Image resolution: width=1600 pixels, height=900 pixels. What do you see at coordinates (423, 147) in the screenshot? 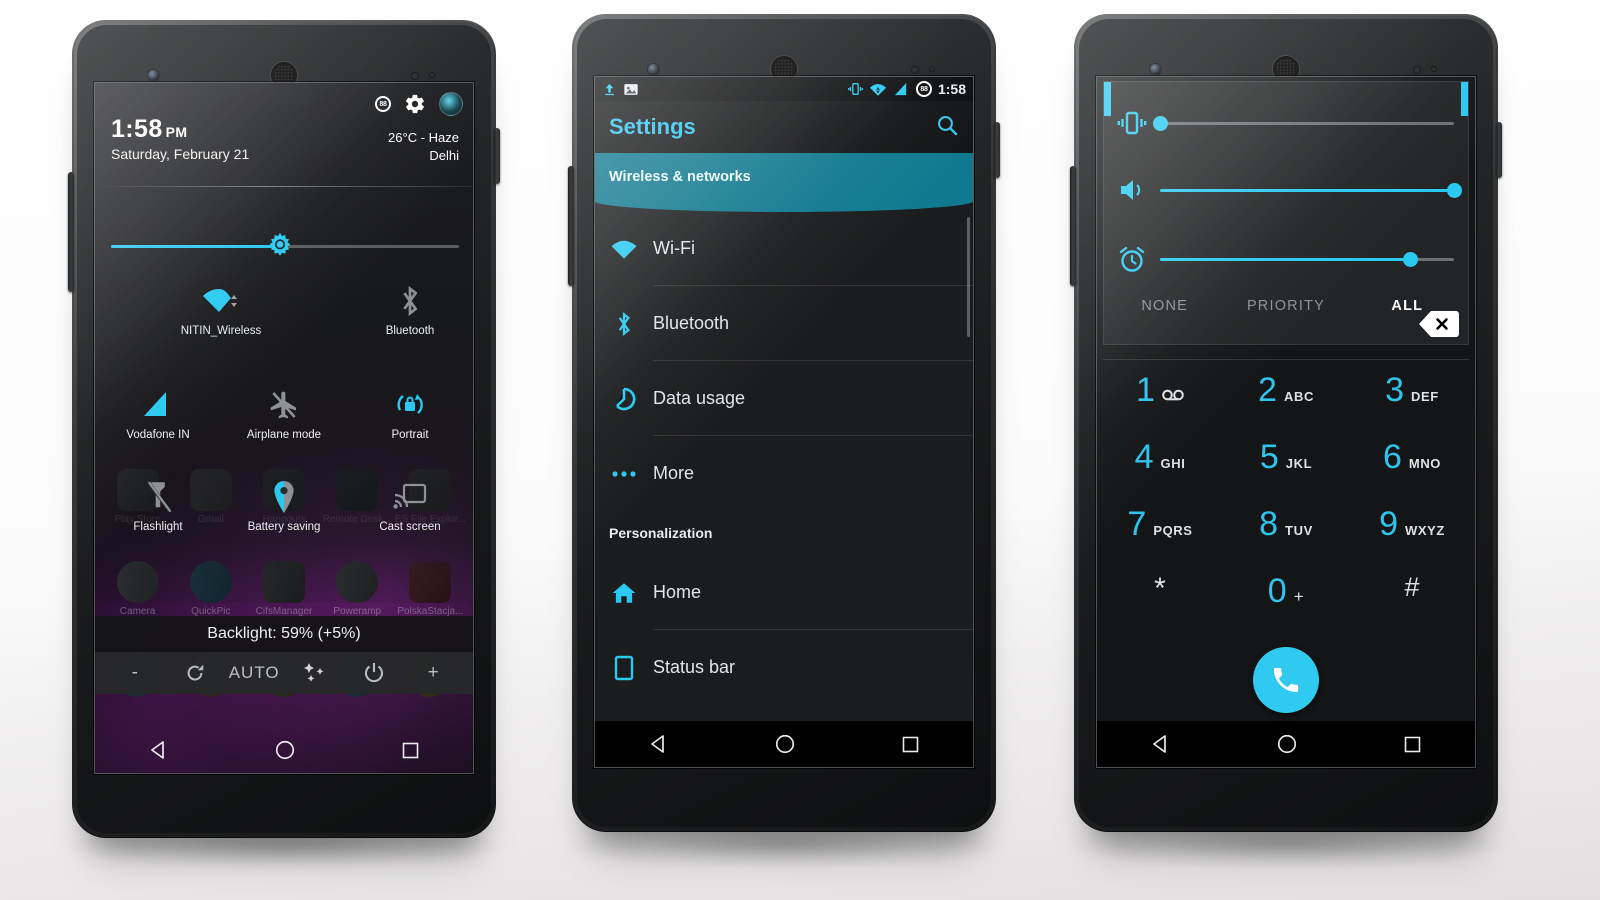
I see `weather-widget: 26°C - Haze Delhi` at bounding box center [423, 147].